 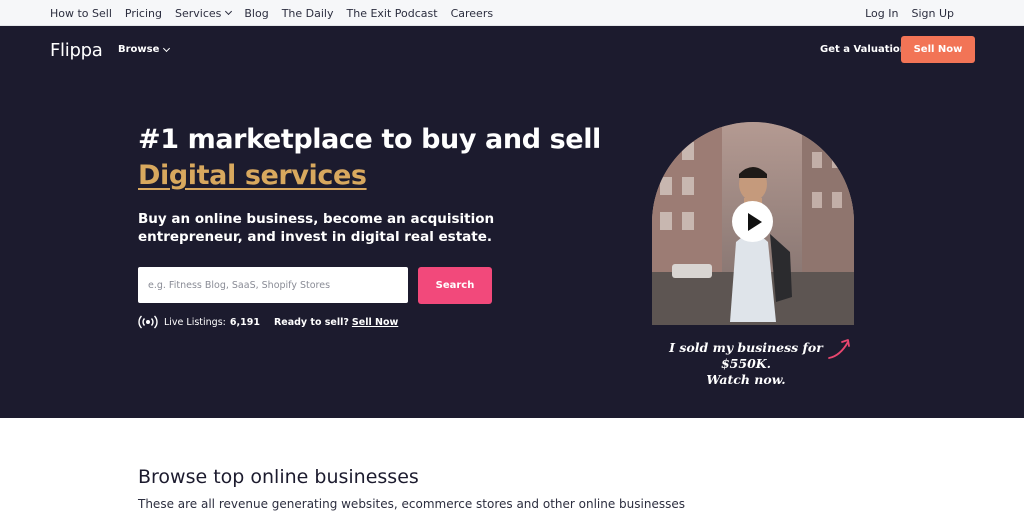 I want to click on nav-blog: Blog, so click(x=256, y=13).